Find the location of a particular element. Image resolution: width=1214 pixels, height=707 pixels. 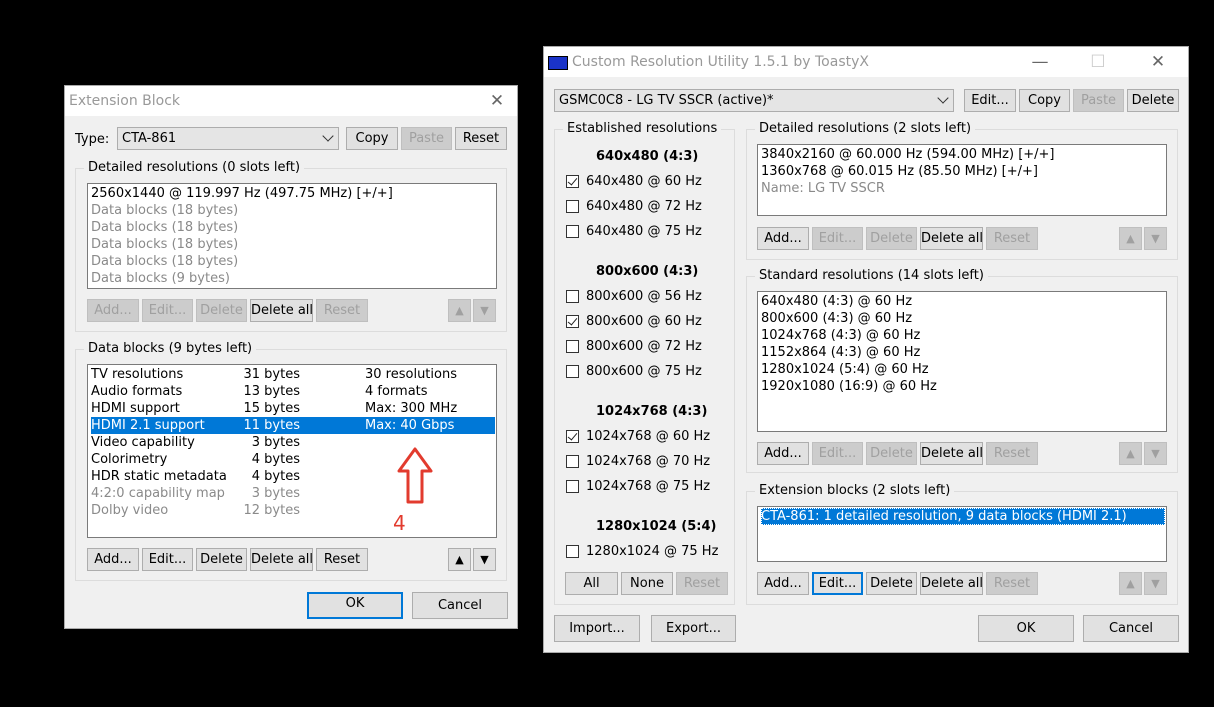

checkbox-label: 1024x768 @ 75 Hz is located at coordinates (648, 486).